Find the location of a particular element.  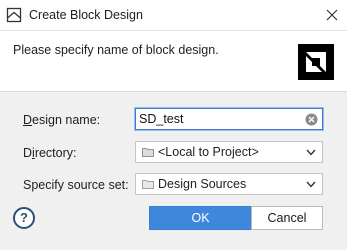

clear-icon is located at coordinates (311, 119).